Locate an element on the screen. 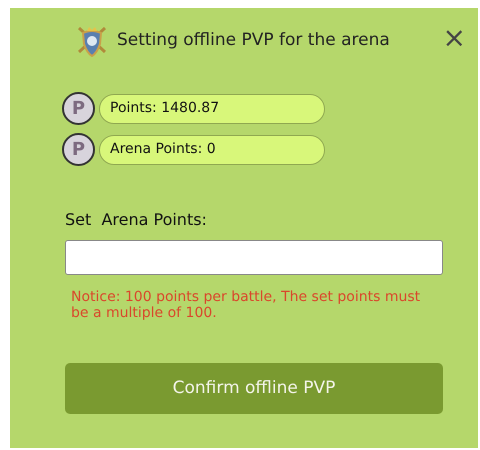  points-display: Arena Points: 0 is located at coordinates (212, 149).